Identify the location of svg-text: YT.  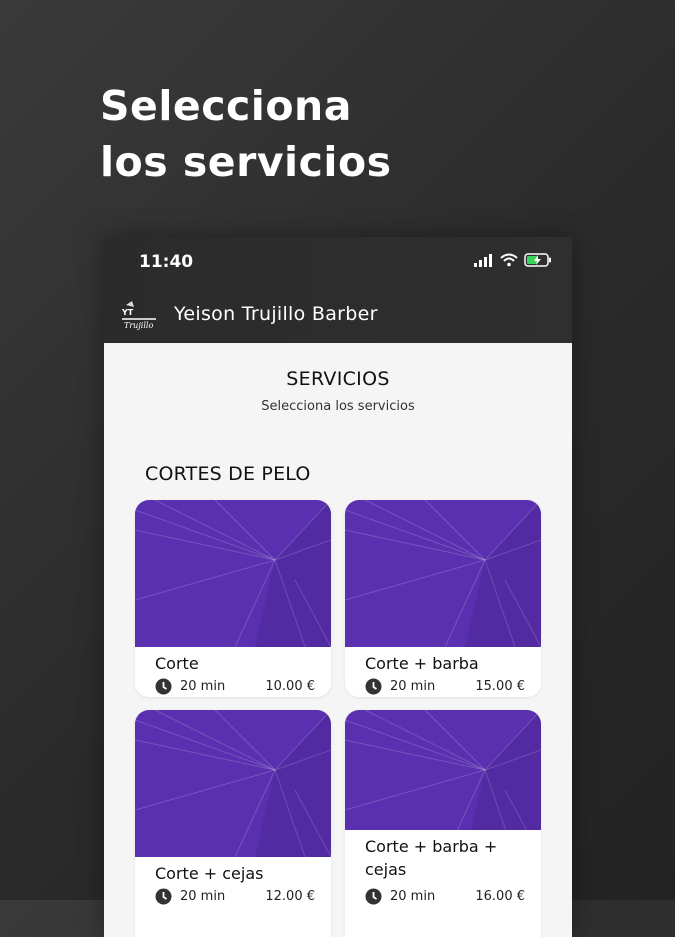
(127, 312).